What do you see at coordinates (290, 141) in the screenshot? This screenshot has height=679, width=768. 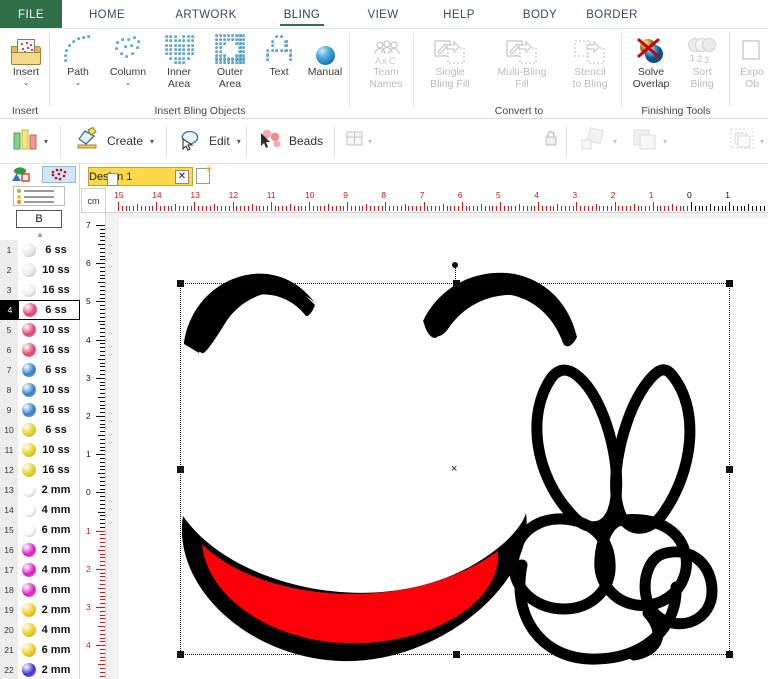 I see `beads-button: Beads` at bounding box center [290, 141].